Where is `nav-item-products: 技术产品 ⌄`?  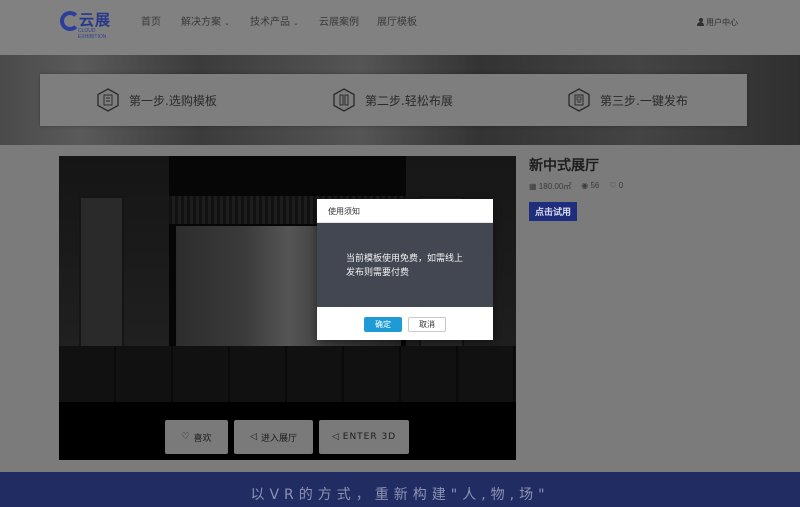
nav-item-products: 技术产品 ⌄ is located at coordinates (274, 20).